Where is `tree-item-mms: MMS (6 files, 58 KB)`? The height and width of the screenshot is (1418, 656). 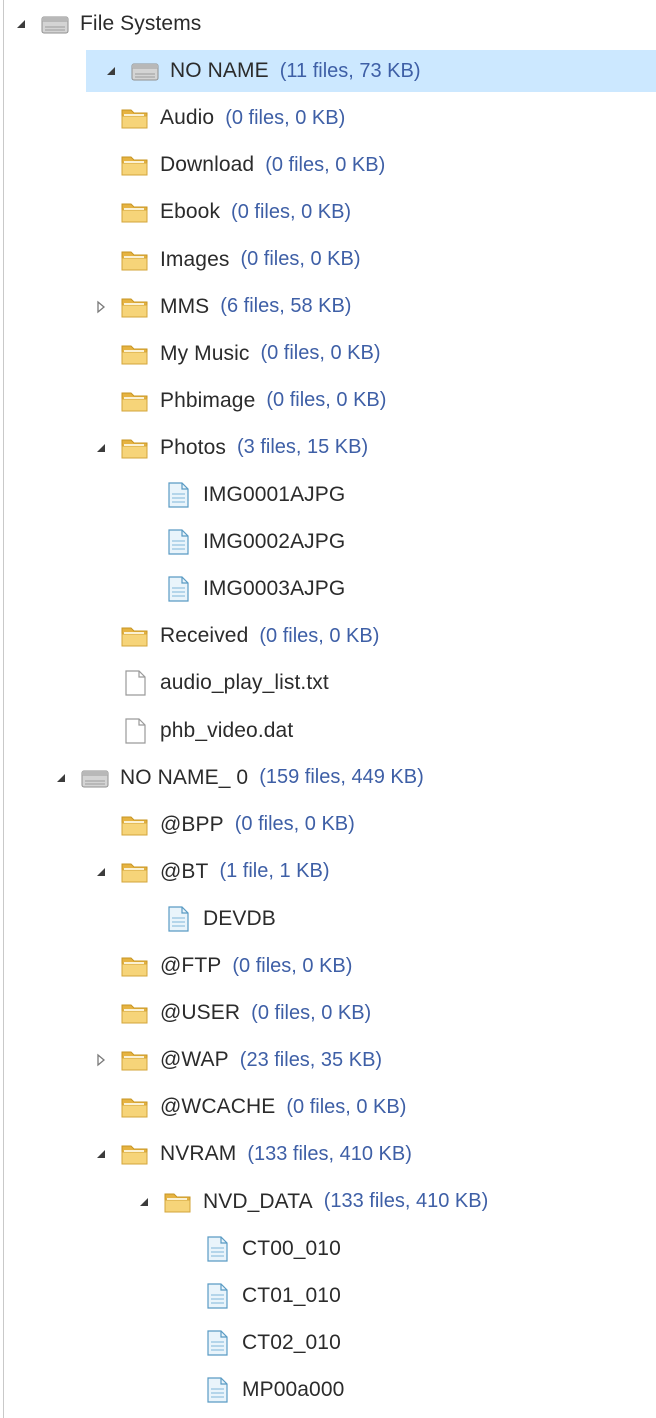 tree-item-mms: MMS (6 files, 58 KB) is located at coordinates (330, 307).